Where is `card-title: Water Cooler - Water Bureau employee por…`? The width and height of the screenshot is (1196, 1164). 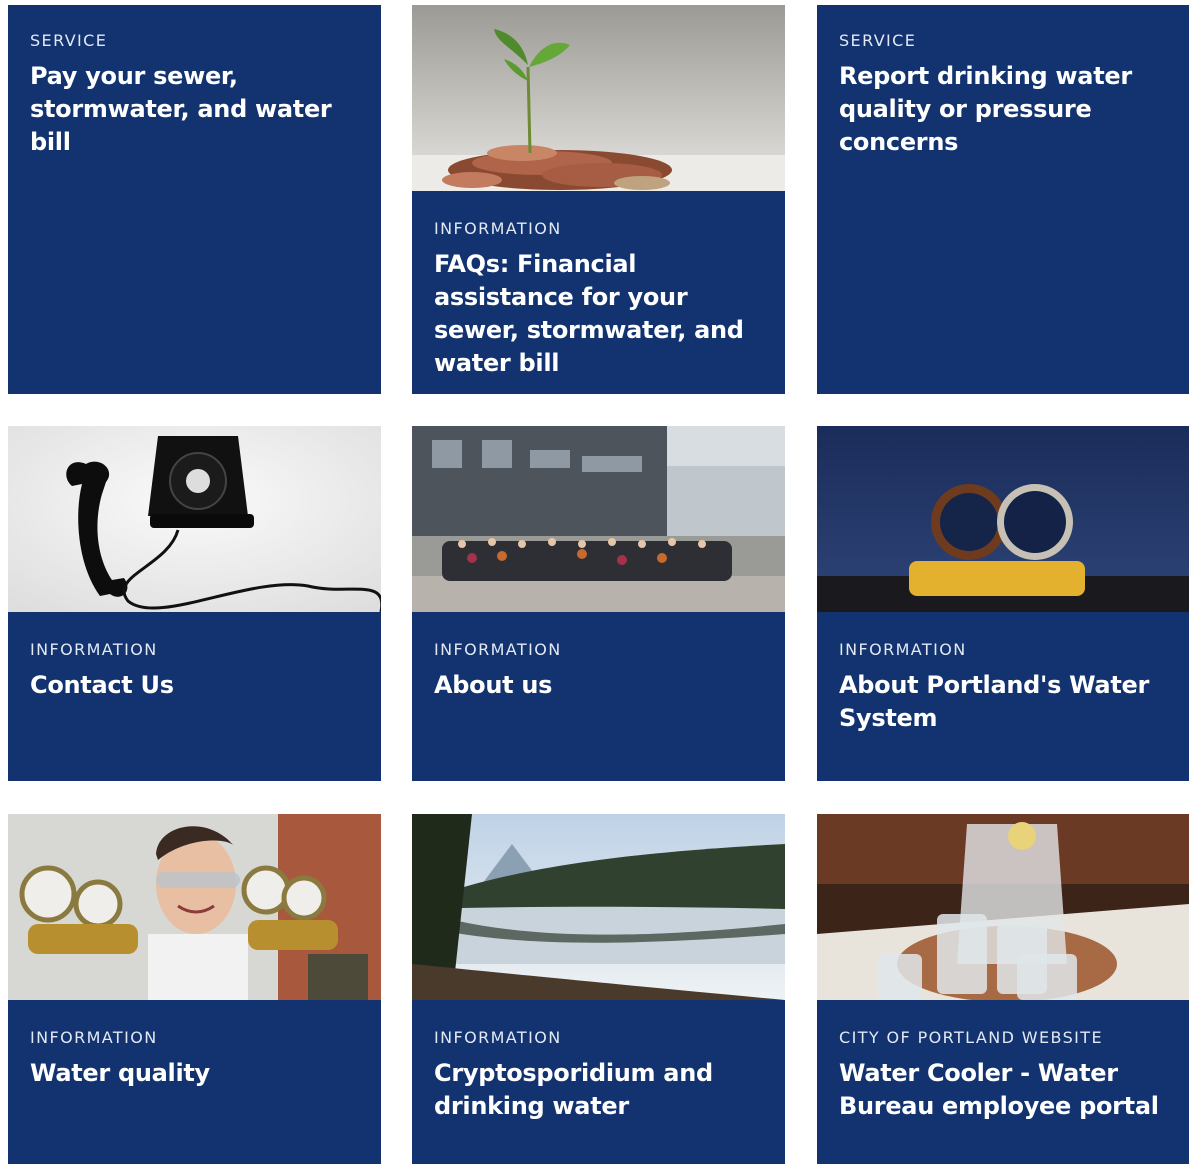
card-title: Water Cooler - Water Bureau employee por… is located at coordinates (999, 1089).